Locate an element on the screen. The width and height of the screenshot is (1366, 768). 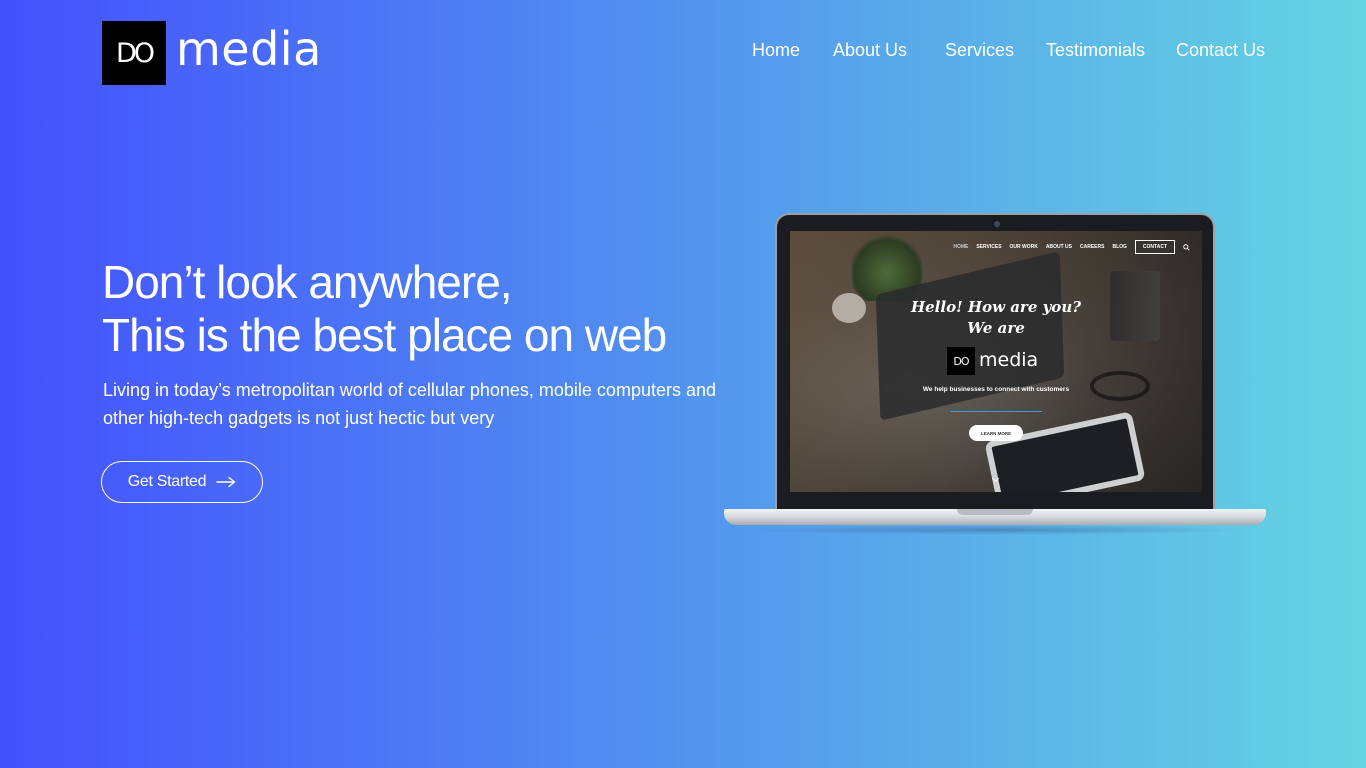
preview-hello: Hello! How are you? We are is located at coordinates (996, 318).